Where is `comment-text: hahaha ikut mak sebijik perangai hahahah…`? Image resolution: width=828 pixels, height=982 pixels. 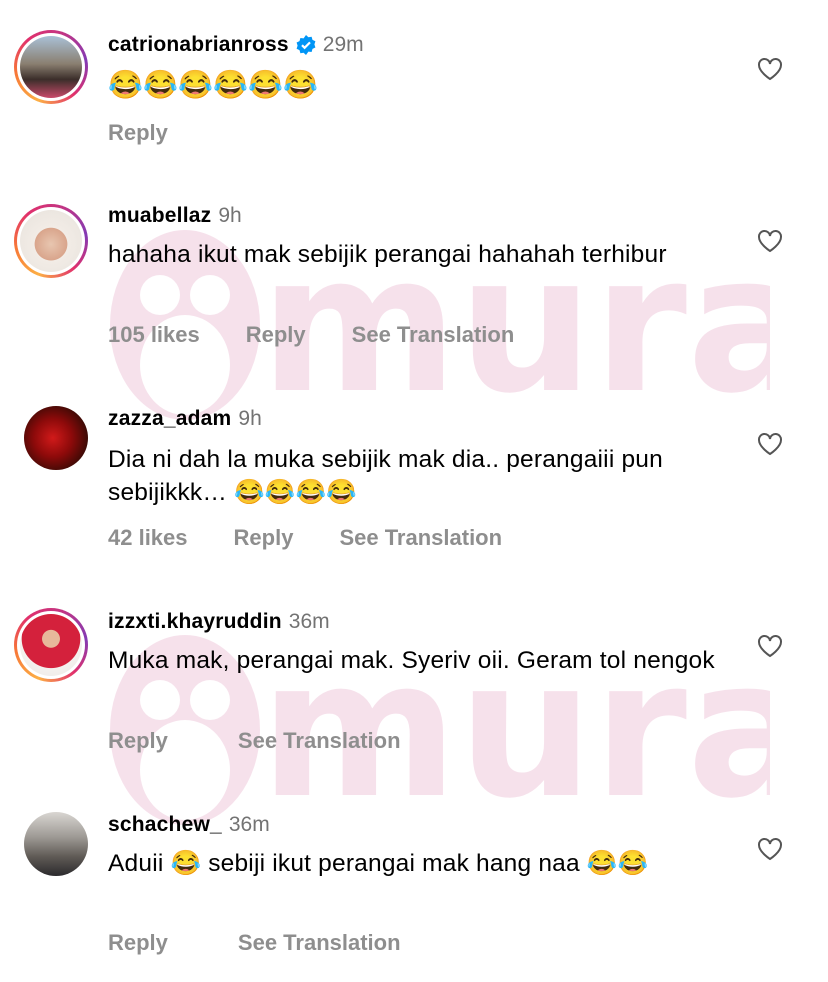
comment-text: hahaha ikut mak sebijik perangai hahahah… is located at coordinates (387, 254).